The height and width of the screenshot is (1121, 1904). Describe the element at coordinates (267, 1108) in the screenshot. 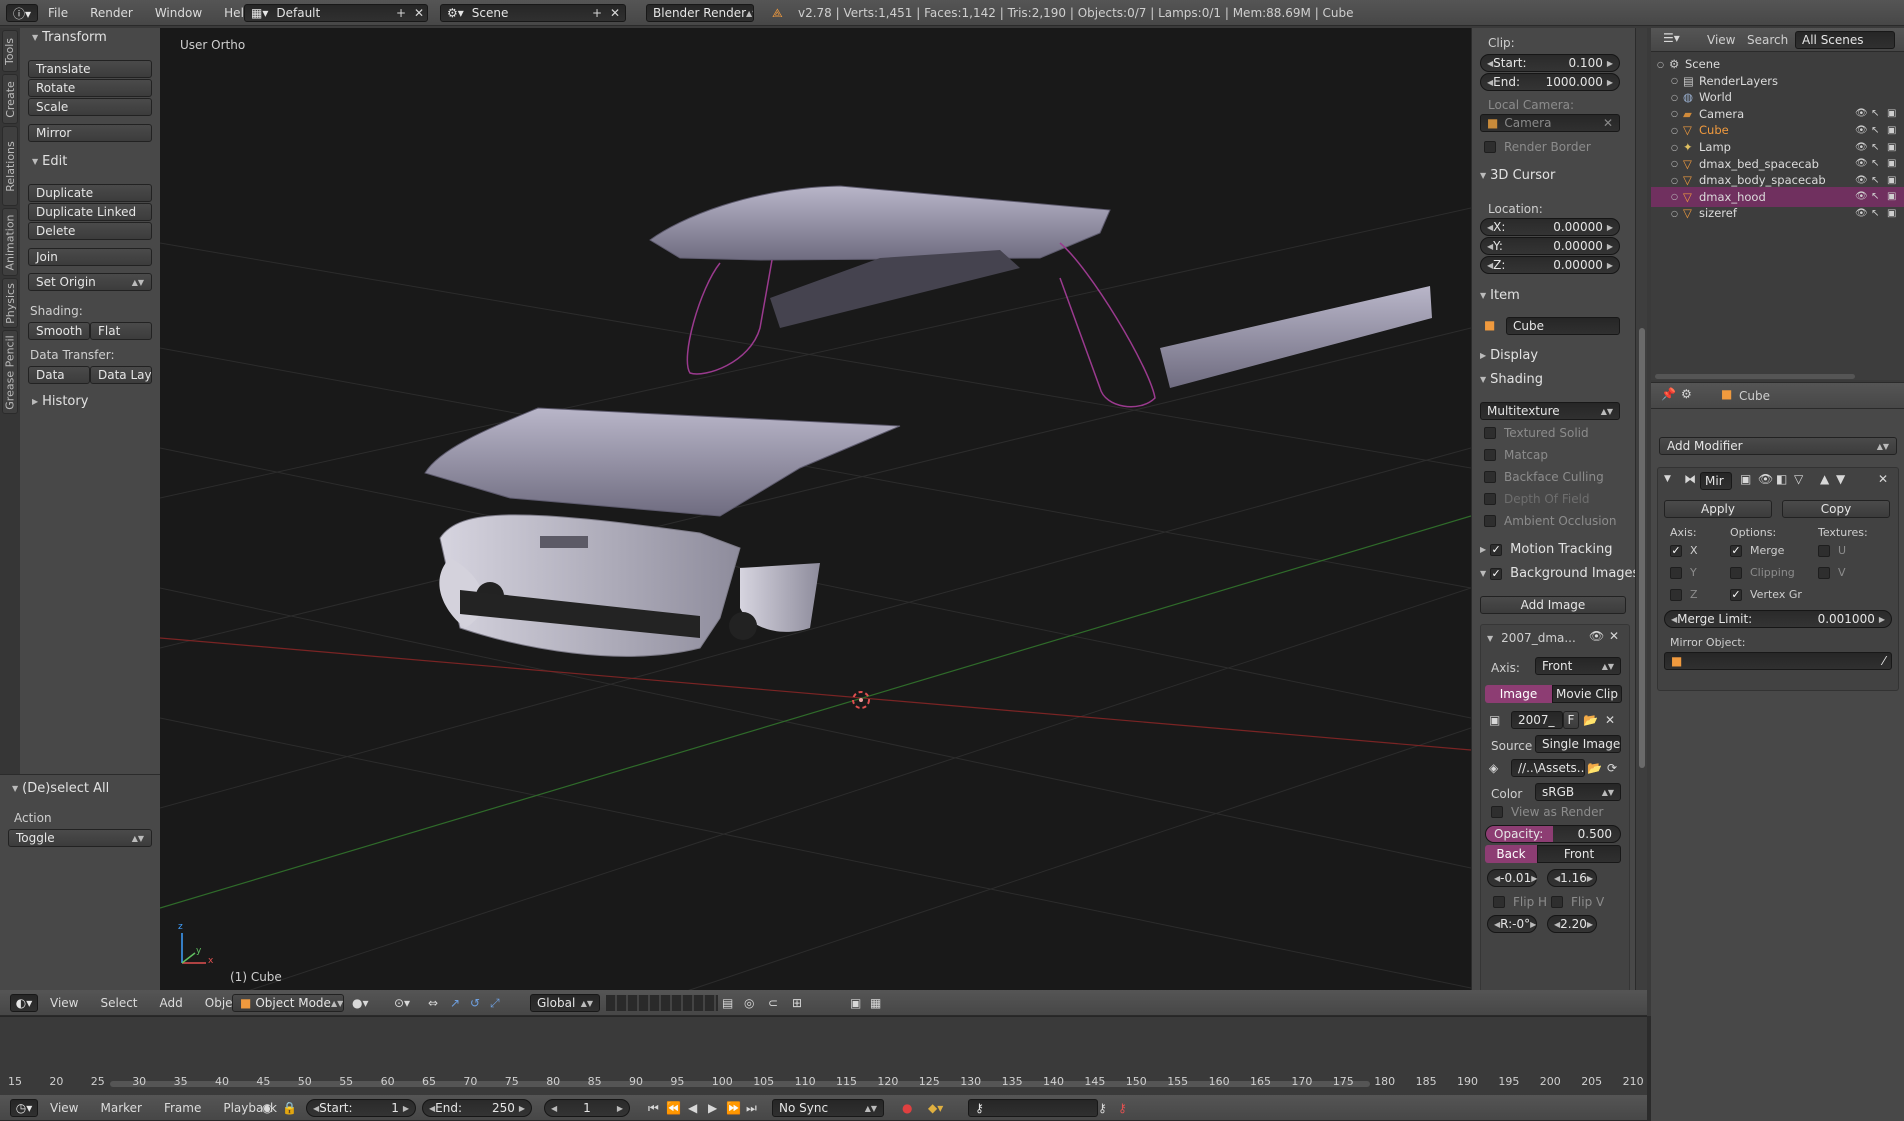

I see `preview-range-icon: ◉` at that location.